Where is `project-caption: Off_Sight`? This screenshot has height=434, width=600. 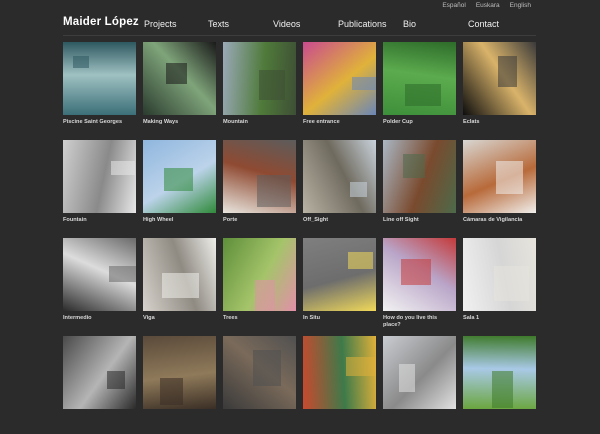
project-caption: Off_Sight is located at coordinates (339, 225).